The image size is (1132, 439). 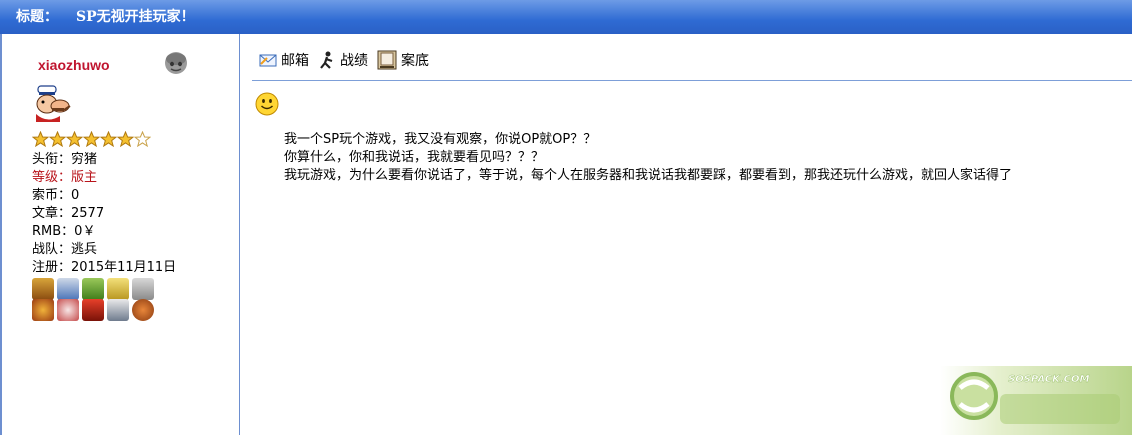 What do you see at coordinates (93, 289) in the screenshot?
I see `medal-3-icon` at bounding box center [93, 289].